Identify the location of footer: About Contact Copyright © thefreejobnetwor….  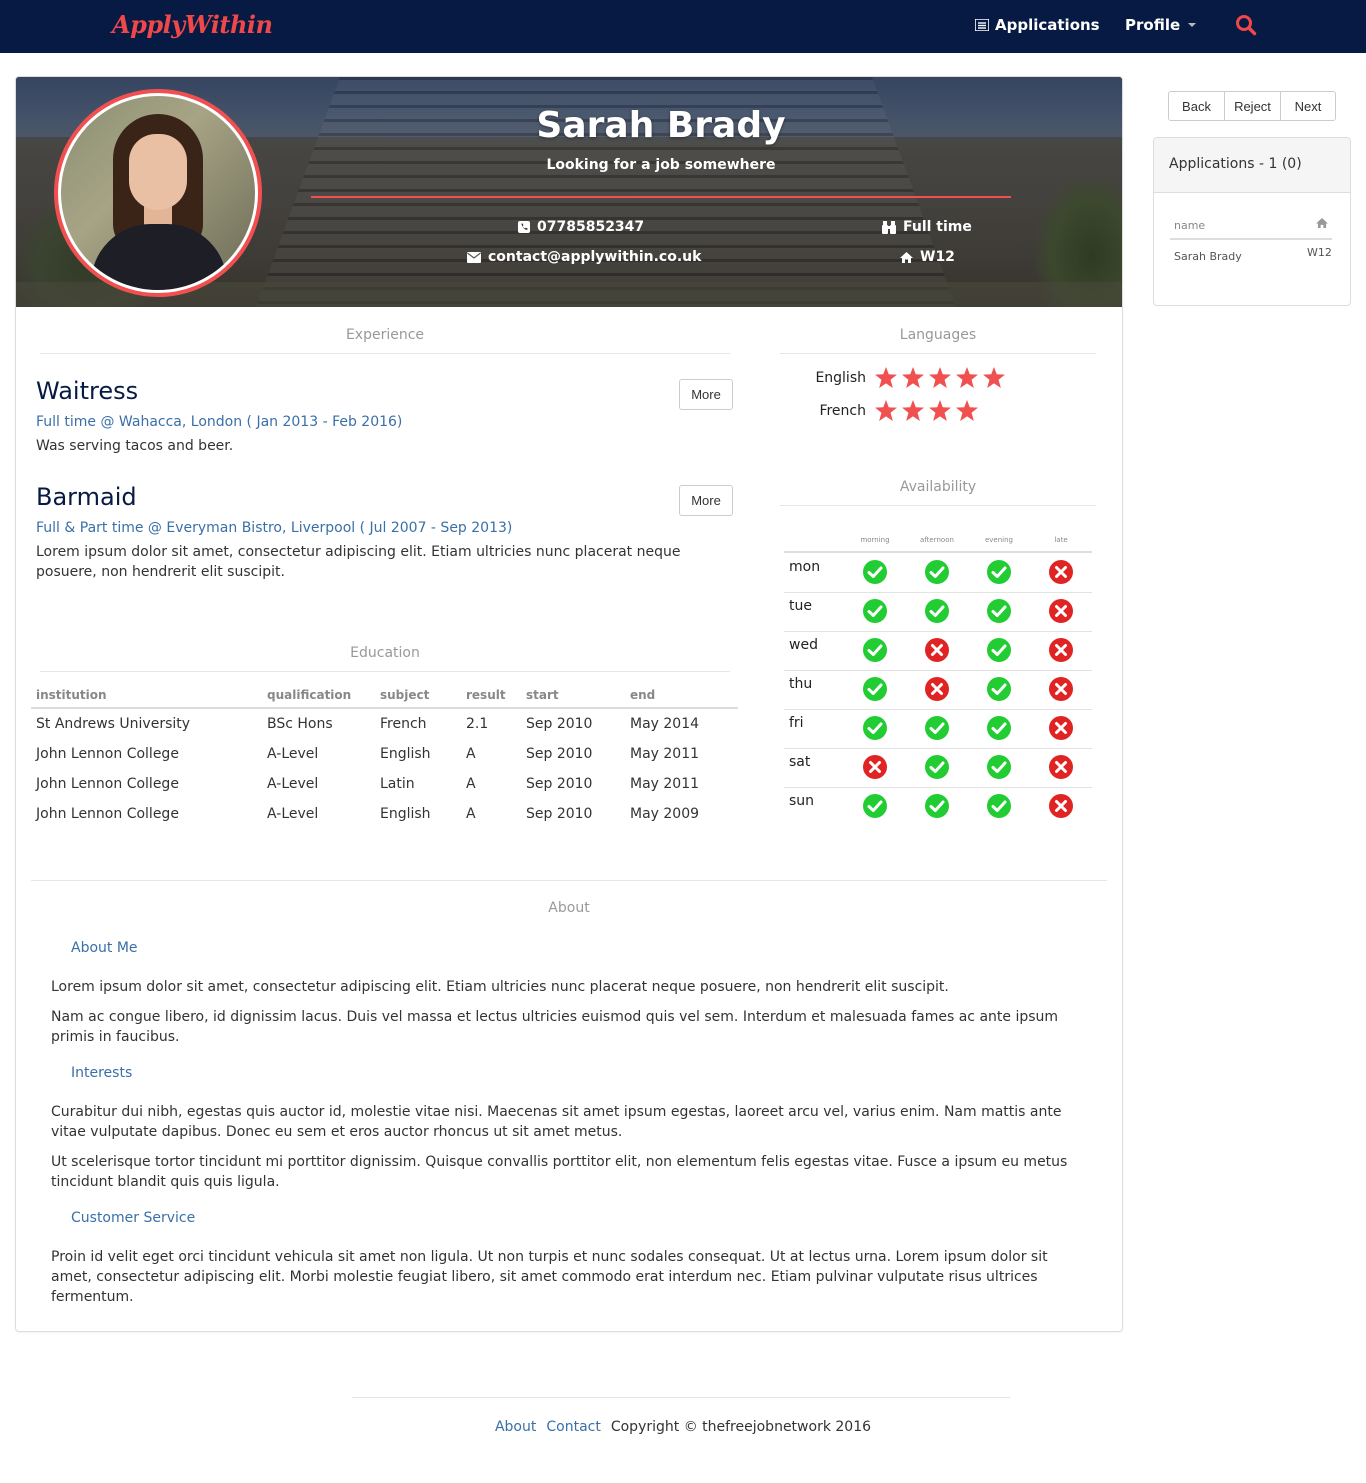
(683, 1427).